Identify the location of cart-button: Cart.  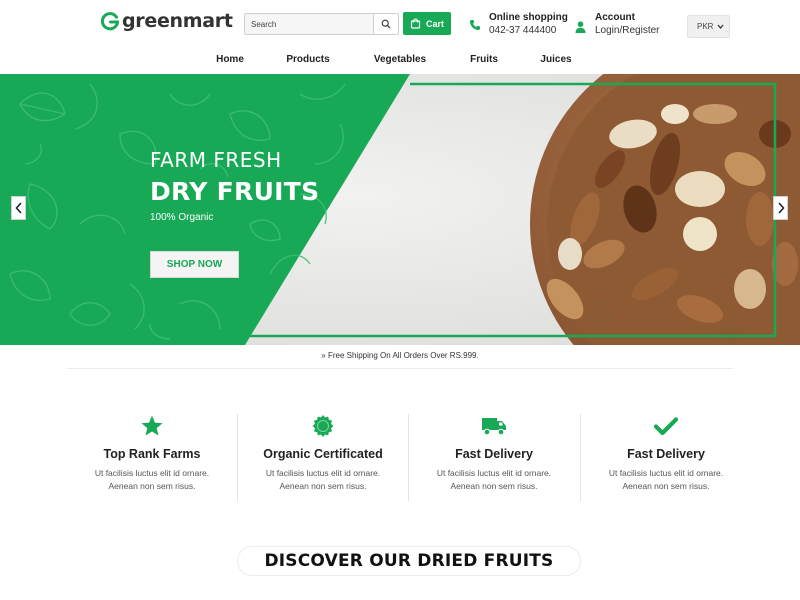
(427, 23).